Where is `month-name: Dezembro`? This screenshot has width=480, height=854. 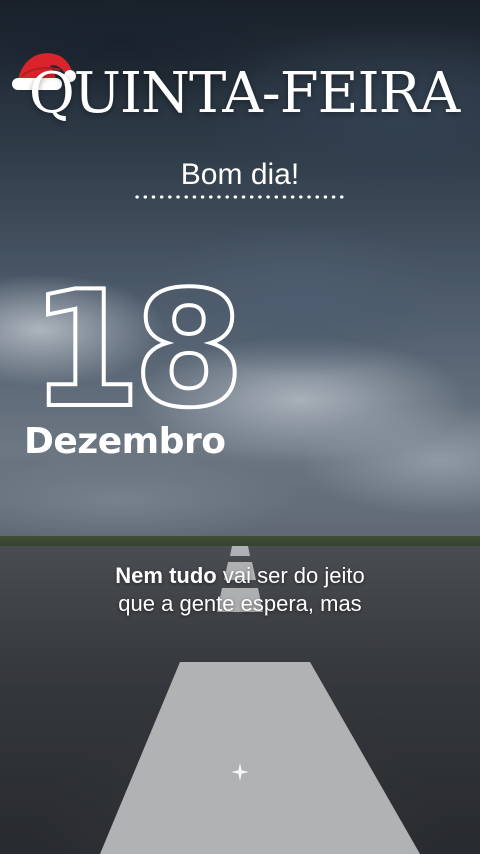 month-name: Dezembro is located at coordinates (125, 441).